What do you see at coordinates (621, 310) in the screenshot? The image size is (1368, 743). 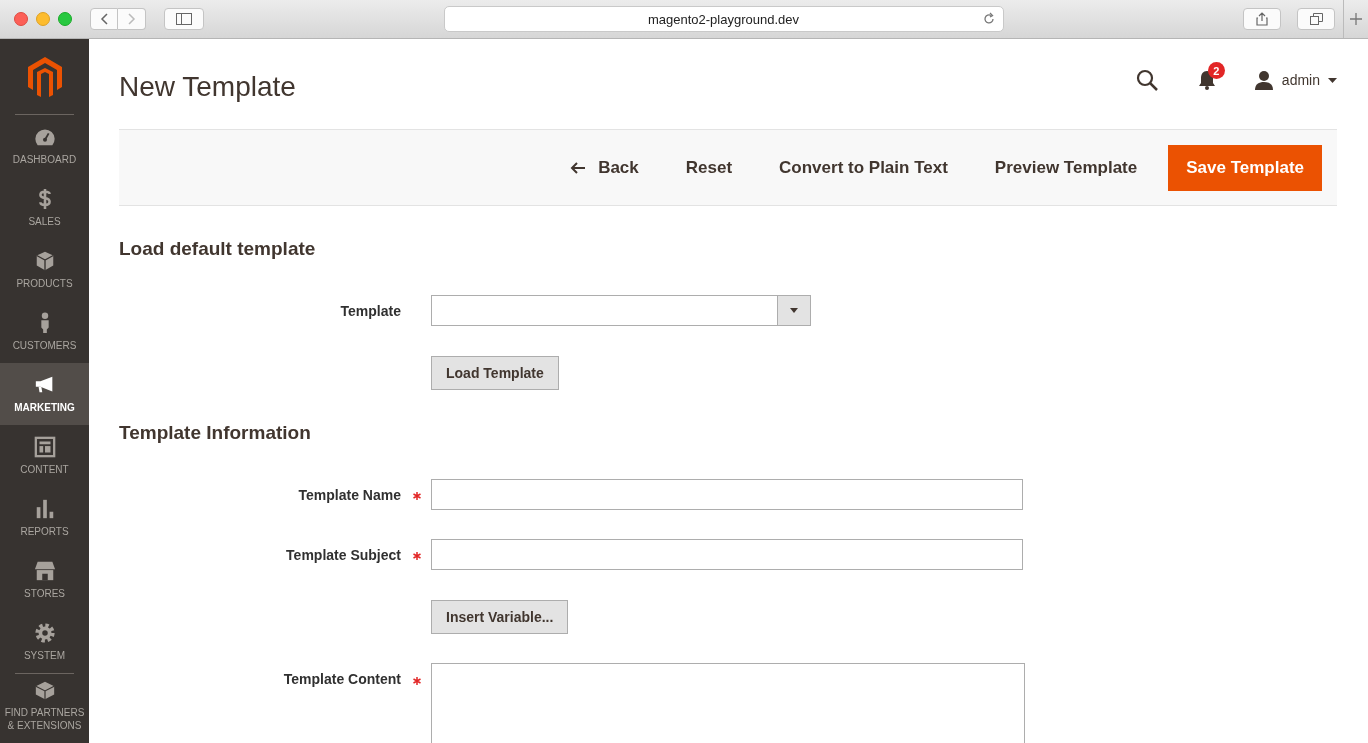 I see `template-dropdown` at bounding box center [621, 310].